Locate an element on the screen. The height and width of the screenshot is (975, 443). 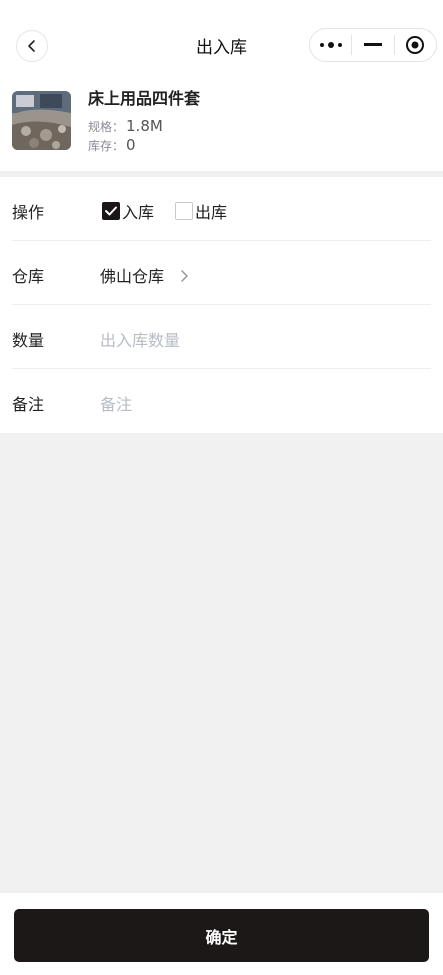
quantity-label: 数量 is located at coordinates (28, 340).